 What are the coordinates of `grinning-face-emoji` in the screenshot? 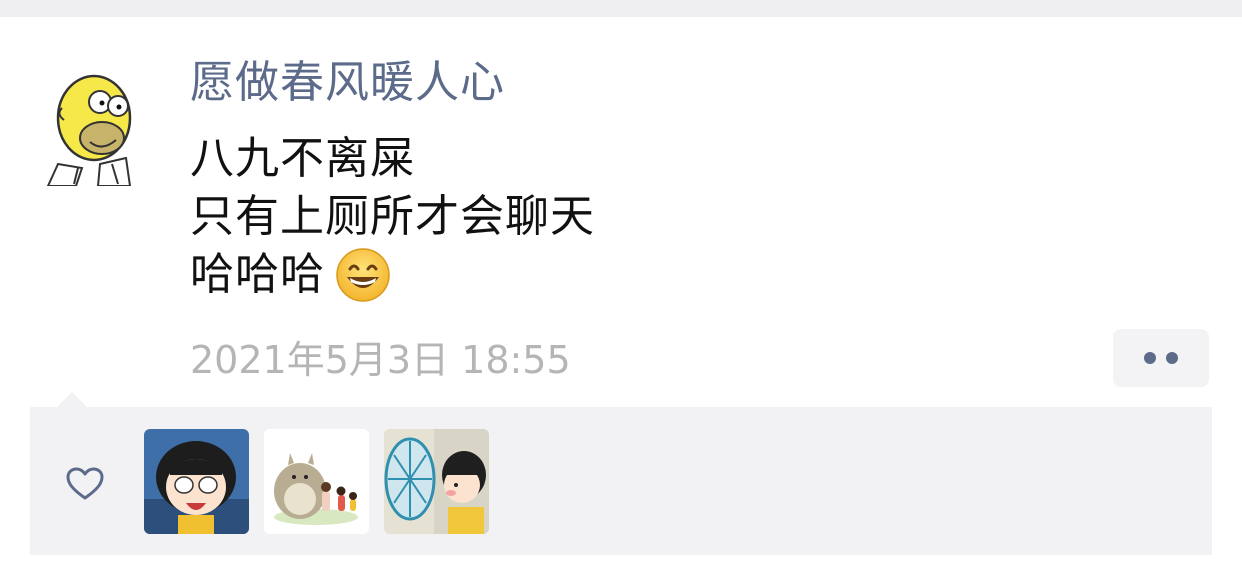 It's located at (363, 275).